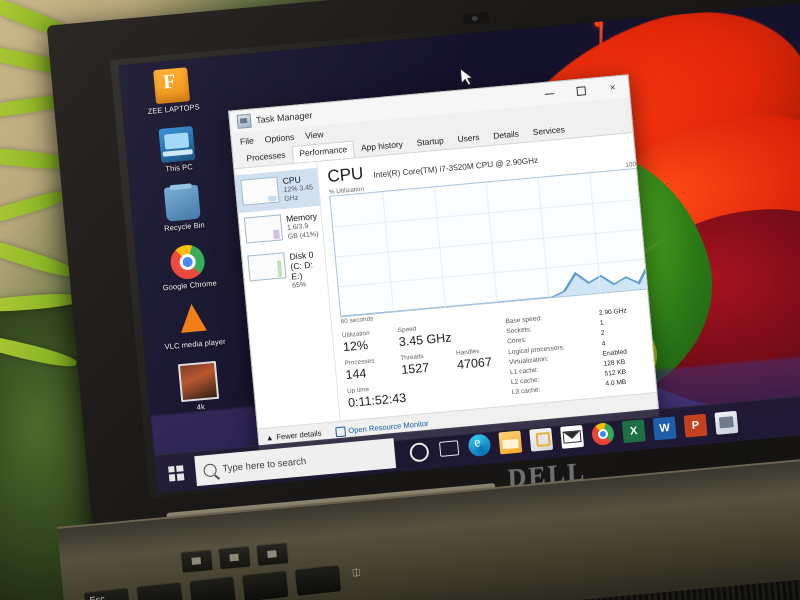 This screenshot has width=800, height=600. I want to click on stat-value: 12%, so click(355, 346).